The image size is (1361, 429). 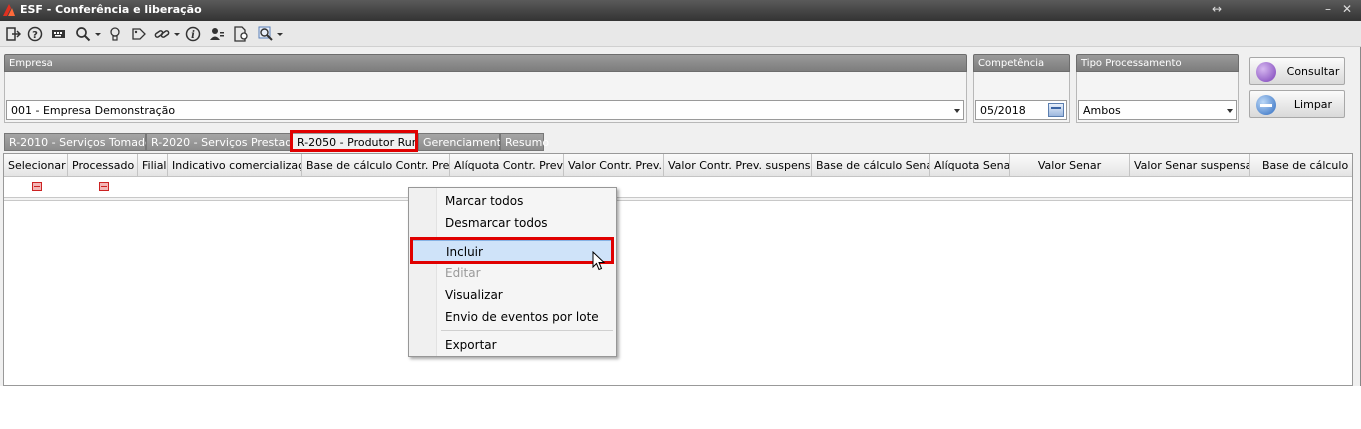 What do you see at coordinates (93, 110) in the screenshot?
I see `empresa-value: 001 - Empresa Demonstração` at bounding box center [93, 110].